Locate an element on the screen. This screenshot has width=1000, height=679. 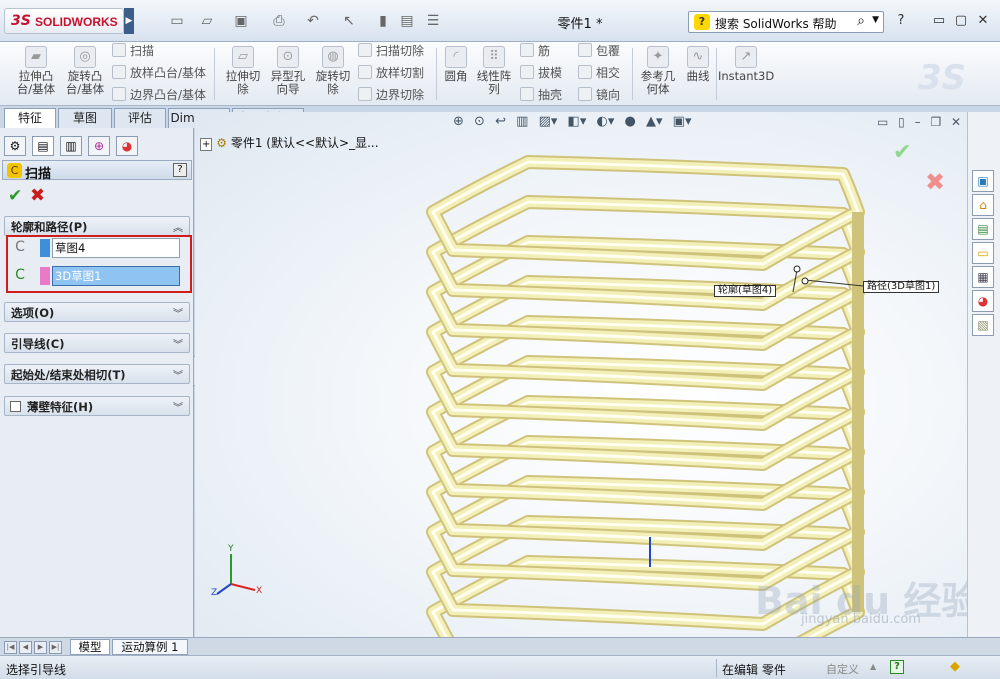
status-help-icon: ? is located at coordinates (897, 667).